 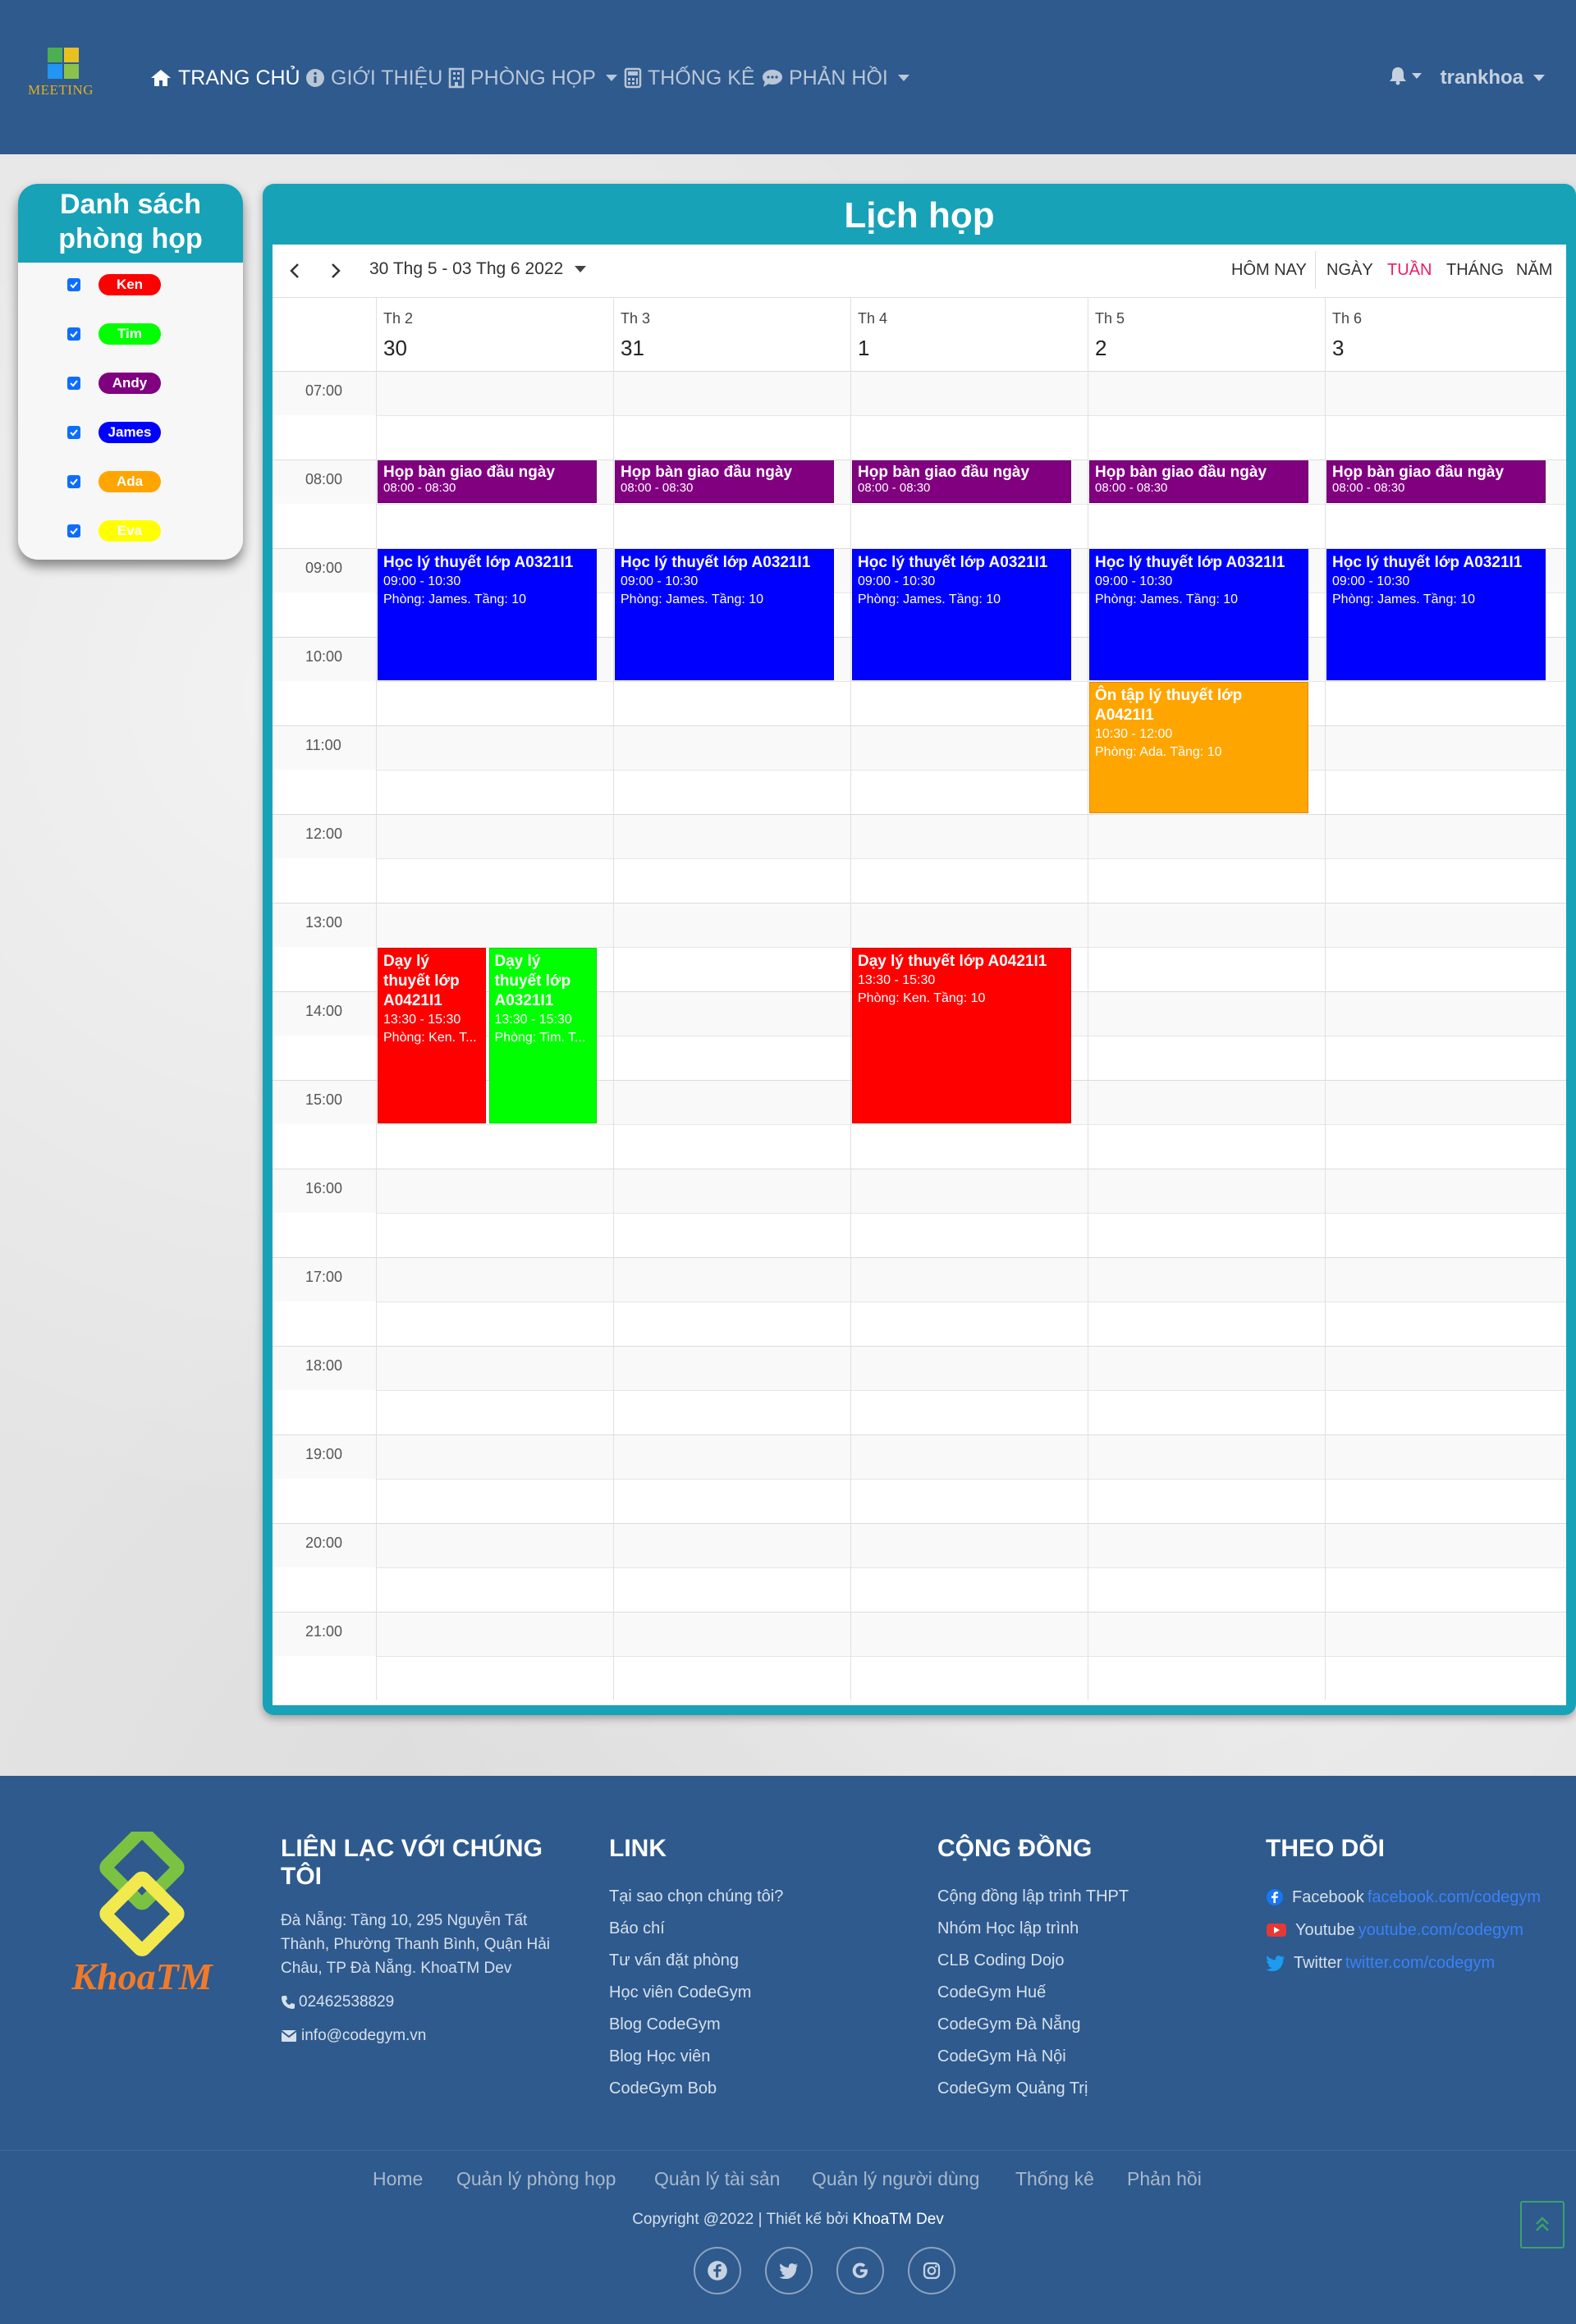 I want to click on footer-link: Blog Học viên, so click(x=696, y=2057).